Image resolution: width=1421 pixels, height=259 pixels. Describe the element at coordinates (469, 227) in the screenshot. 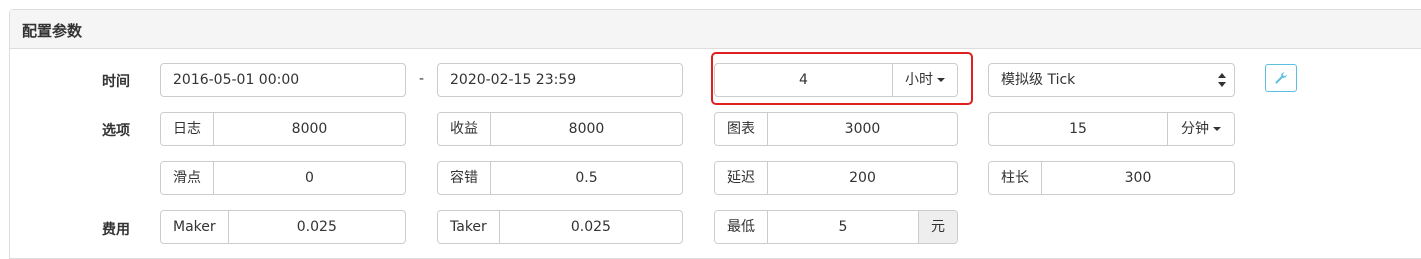

I see `taker-addon: Taker` at that location.